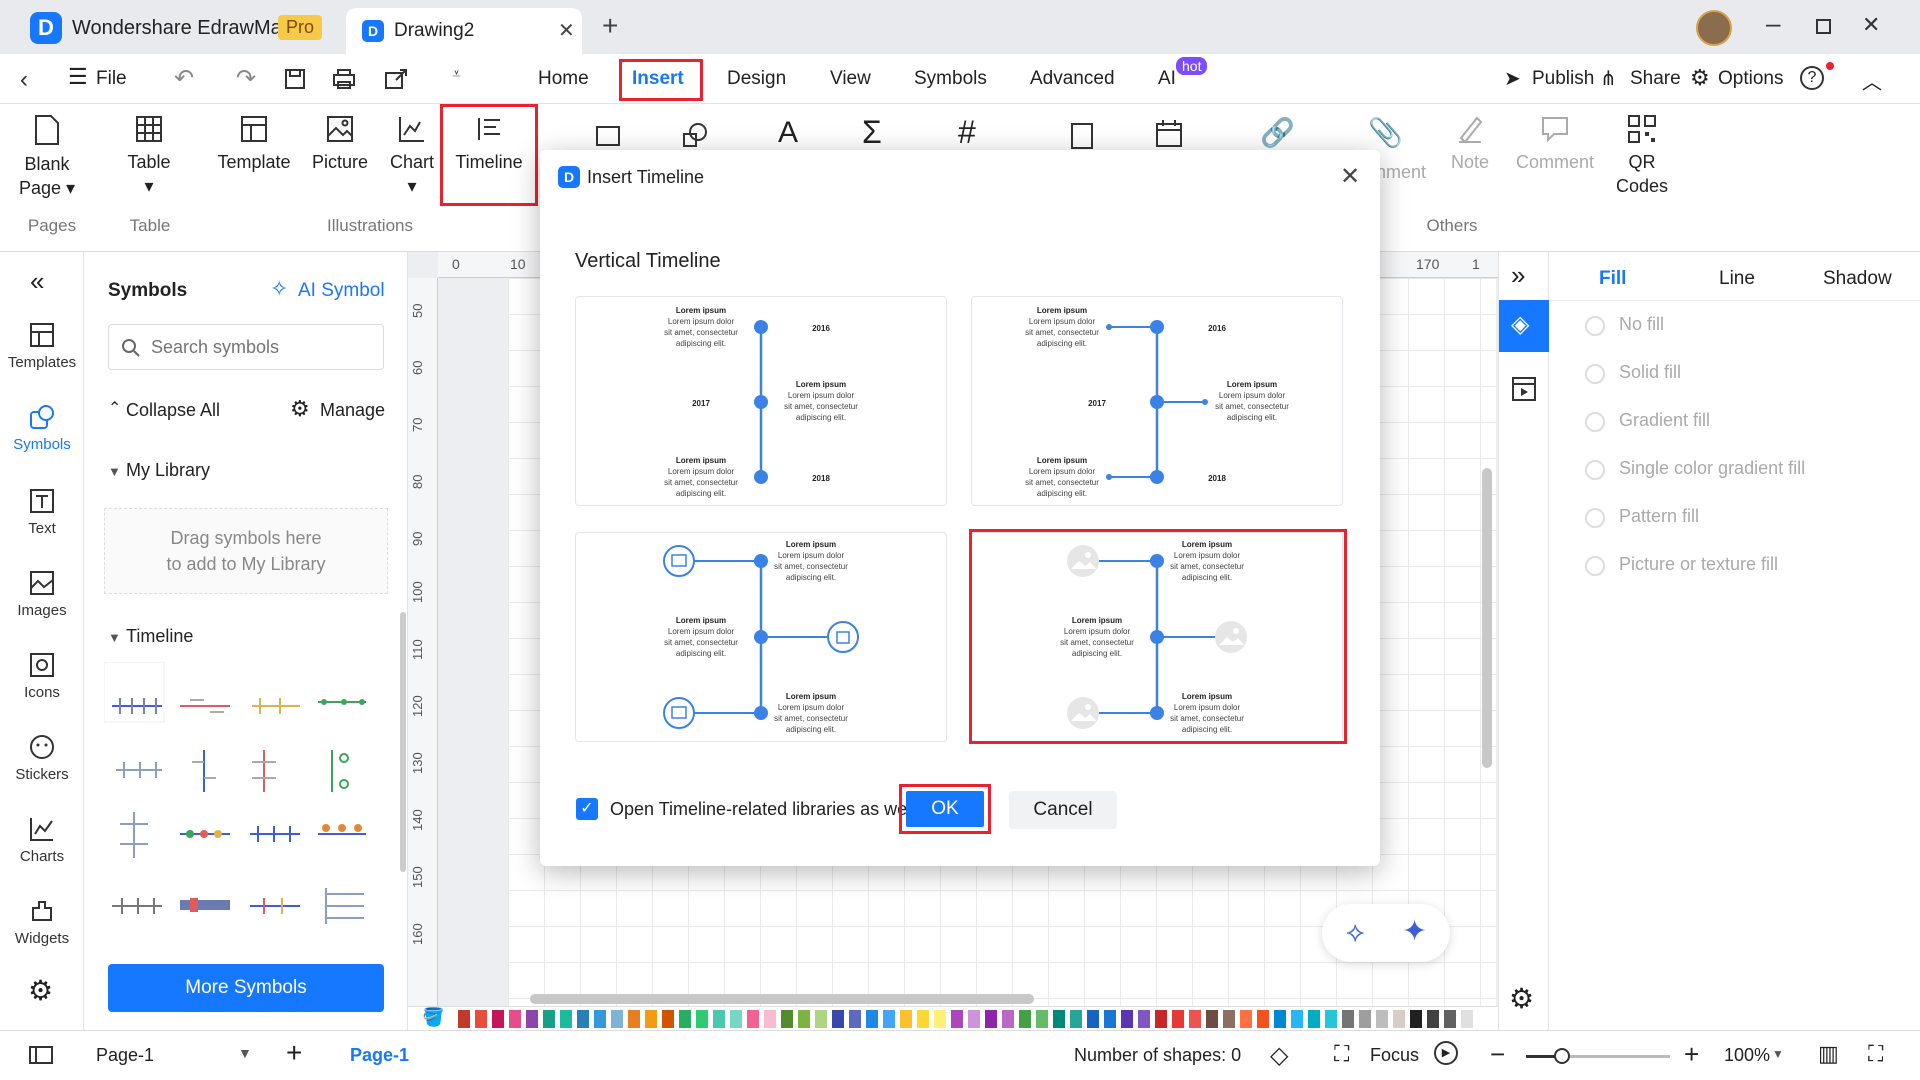 Image resolution: width=1920 pixels, height=1080 pixels. What do you see at coordinates (610, 26) in the screenshot?
I see `new-tab-icon: +` at bounding box center [610, 26].